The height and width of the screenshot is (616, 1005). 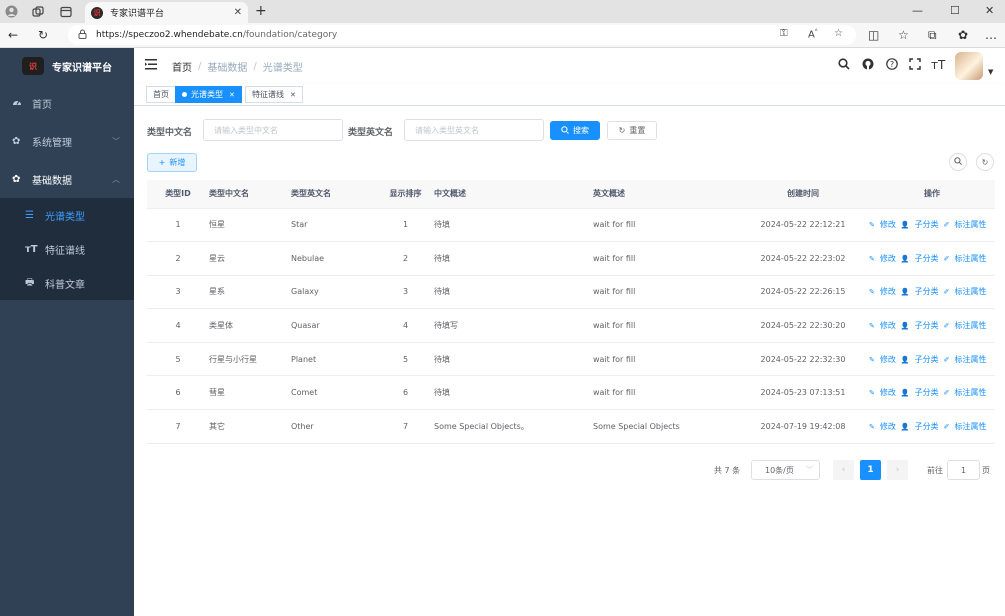 What do you see at coordinates (803, 359) in the screenshot?
I see `table-cell-time: 2024-05-22 22:32:30` at bounding box center [803, 359].